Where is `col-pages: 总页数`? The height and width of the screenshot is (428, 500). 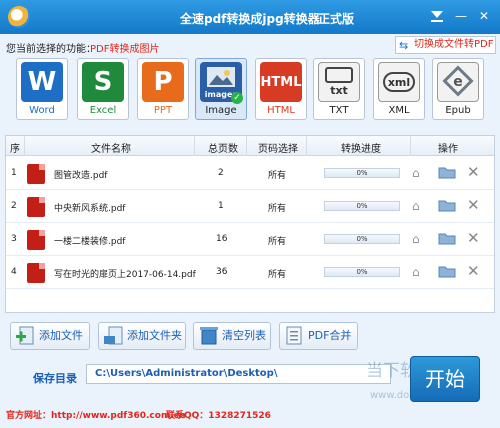 col-pages: 总页数 is located at coordinates (223, 149).